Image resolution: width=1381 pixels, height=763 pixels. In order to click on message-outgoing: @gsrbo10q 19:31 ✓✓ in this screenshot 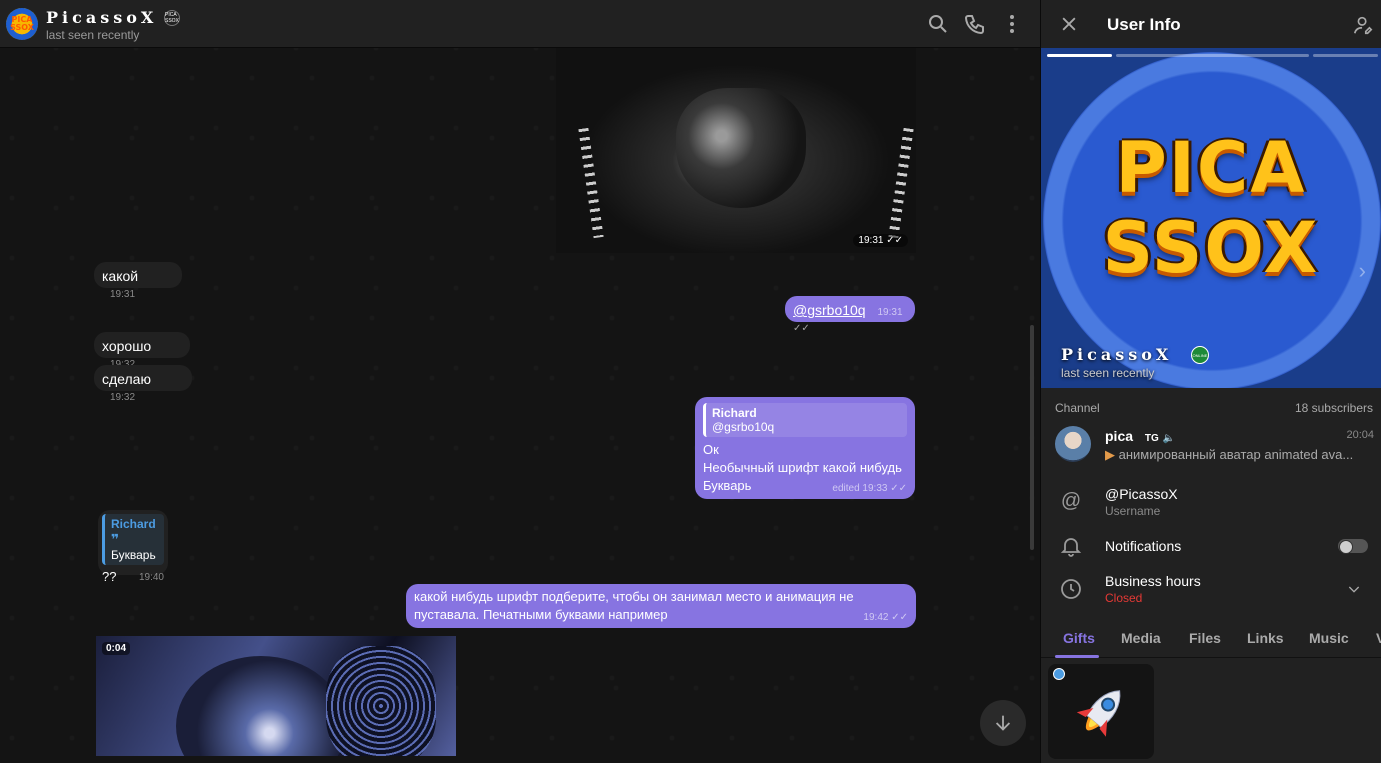, I will do `click(850, 315)`.